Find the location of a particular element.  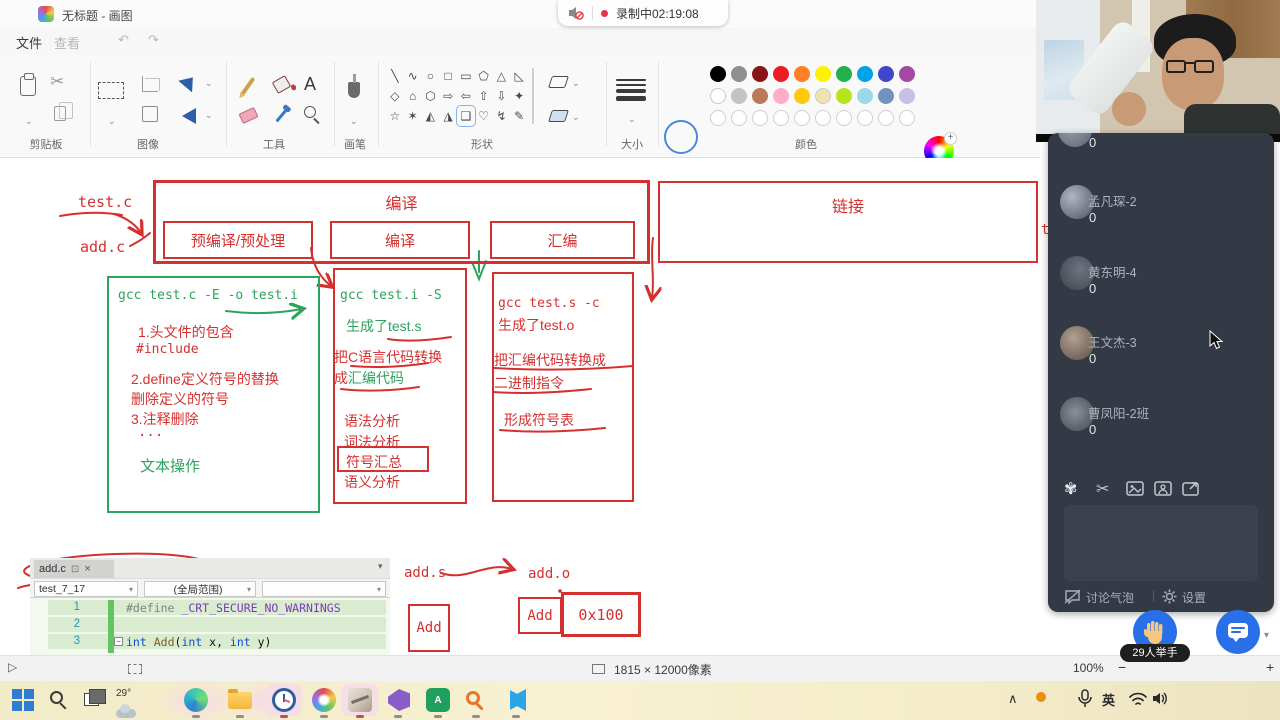

recording-pill: 录制中02:19:08 is located at coordinates (643, 13).